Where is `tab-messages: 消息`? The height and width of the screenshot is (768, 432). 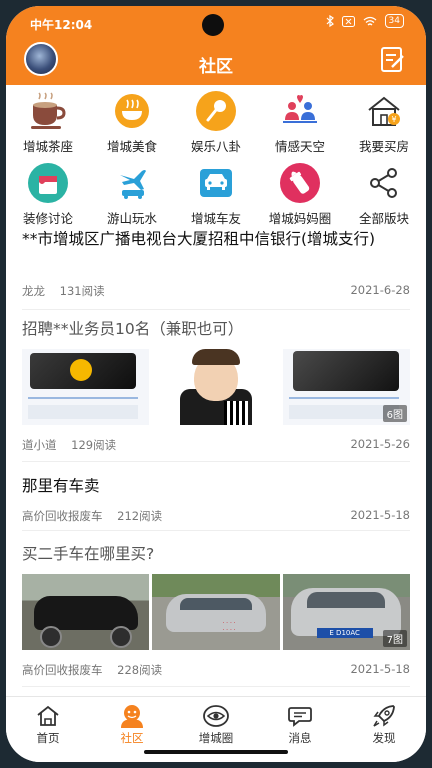 tab-messages: 消息 is located at coordinates (300, 724).